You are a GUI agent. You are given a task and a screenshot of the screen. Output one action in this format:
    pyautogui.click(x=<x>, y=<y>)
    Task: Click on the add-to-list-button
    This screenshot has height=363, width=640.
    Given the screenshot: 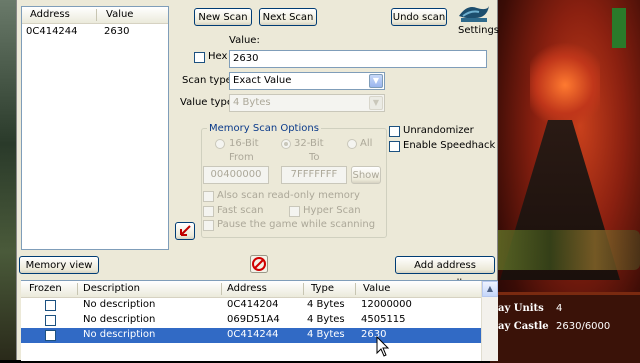 What is the action you would take?
    pyautogui.click(x=185, y=231)
    